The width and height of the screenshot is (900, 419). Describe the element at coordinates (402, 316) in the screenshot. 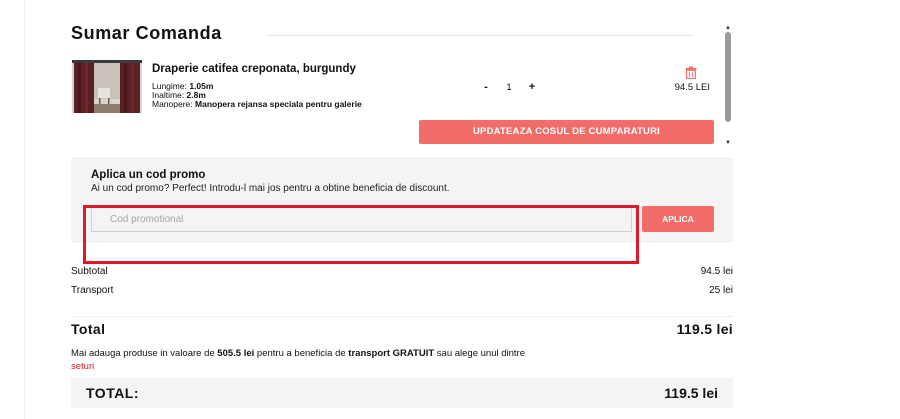

I see `totals-divider` at that location.